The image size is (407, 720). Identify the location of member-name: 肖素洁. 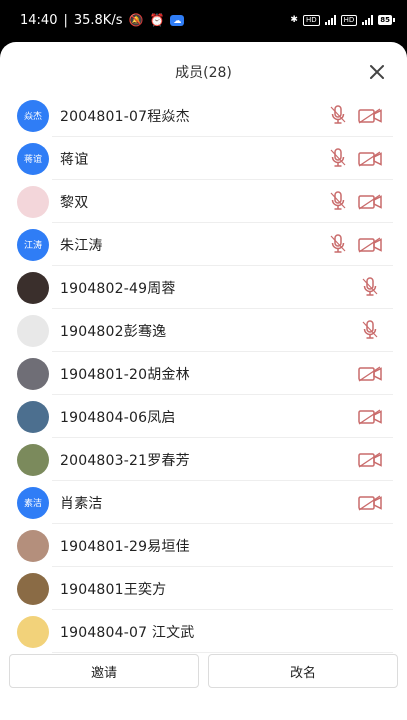
(81, 503).